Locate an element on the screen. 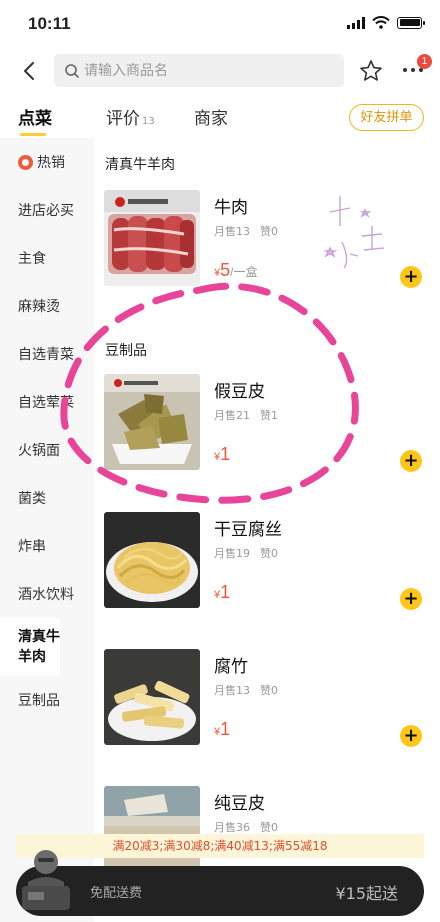 This screenshot has height=922, width=440. price-value: 5 is located at coordinates (225, 270).